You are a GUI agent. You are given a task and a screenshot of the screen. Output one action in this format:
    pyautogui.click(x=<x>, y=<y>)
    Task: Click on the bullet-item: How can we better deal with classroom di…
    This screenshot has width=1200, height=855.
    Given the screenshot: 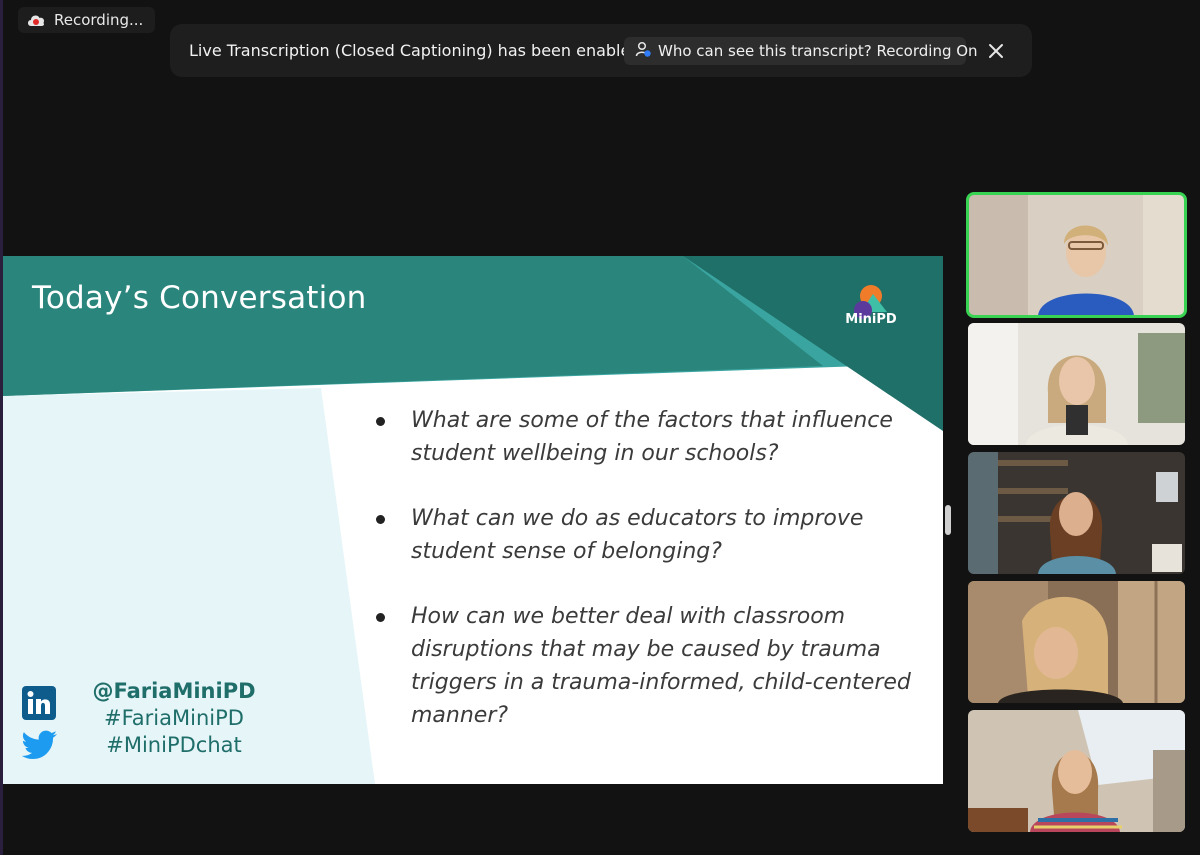 What is the action you would take?
    pyautogui.click(x=643, y=666)
    